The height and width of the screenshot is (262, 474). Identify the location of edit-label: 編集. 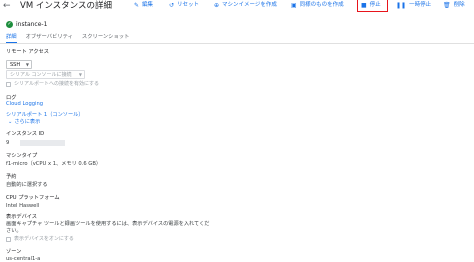
(148, 5).